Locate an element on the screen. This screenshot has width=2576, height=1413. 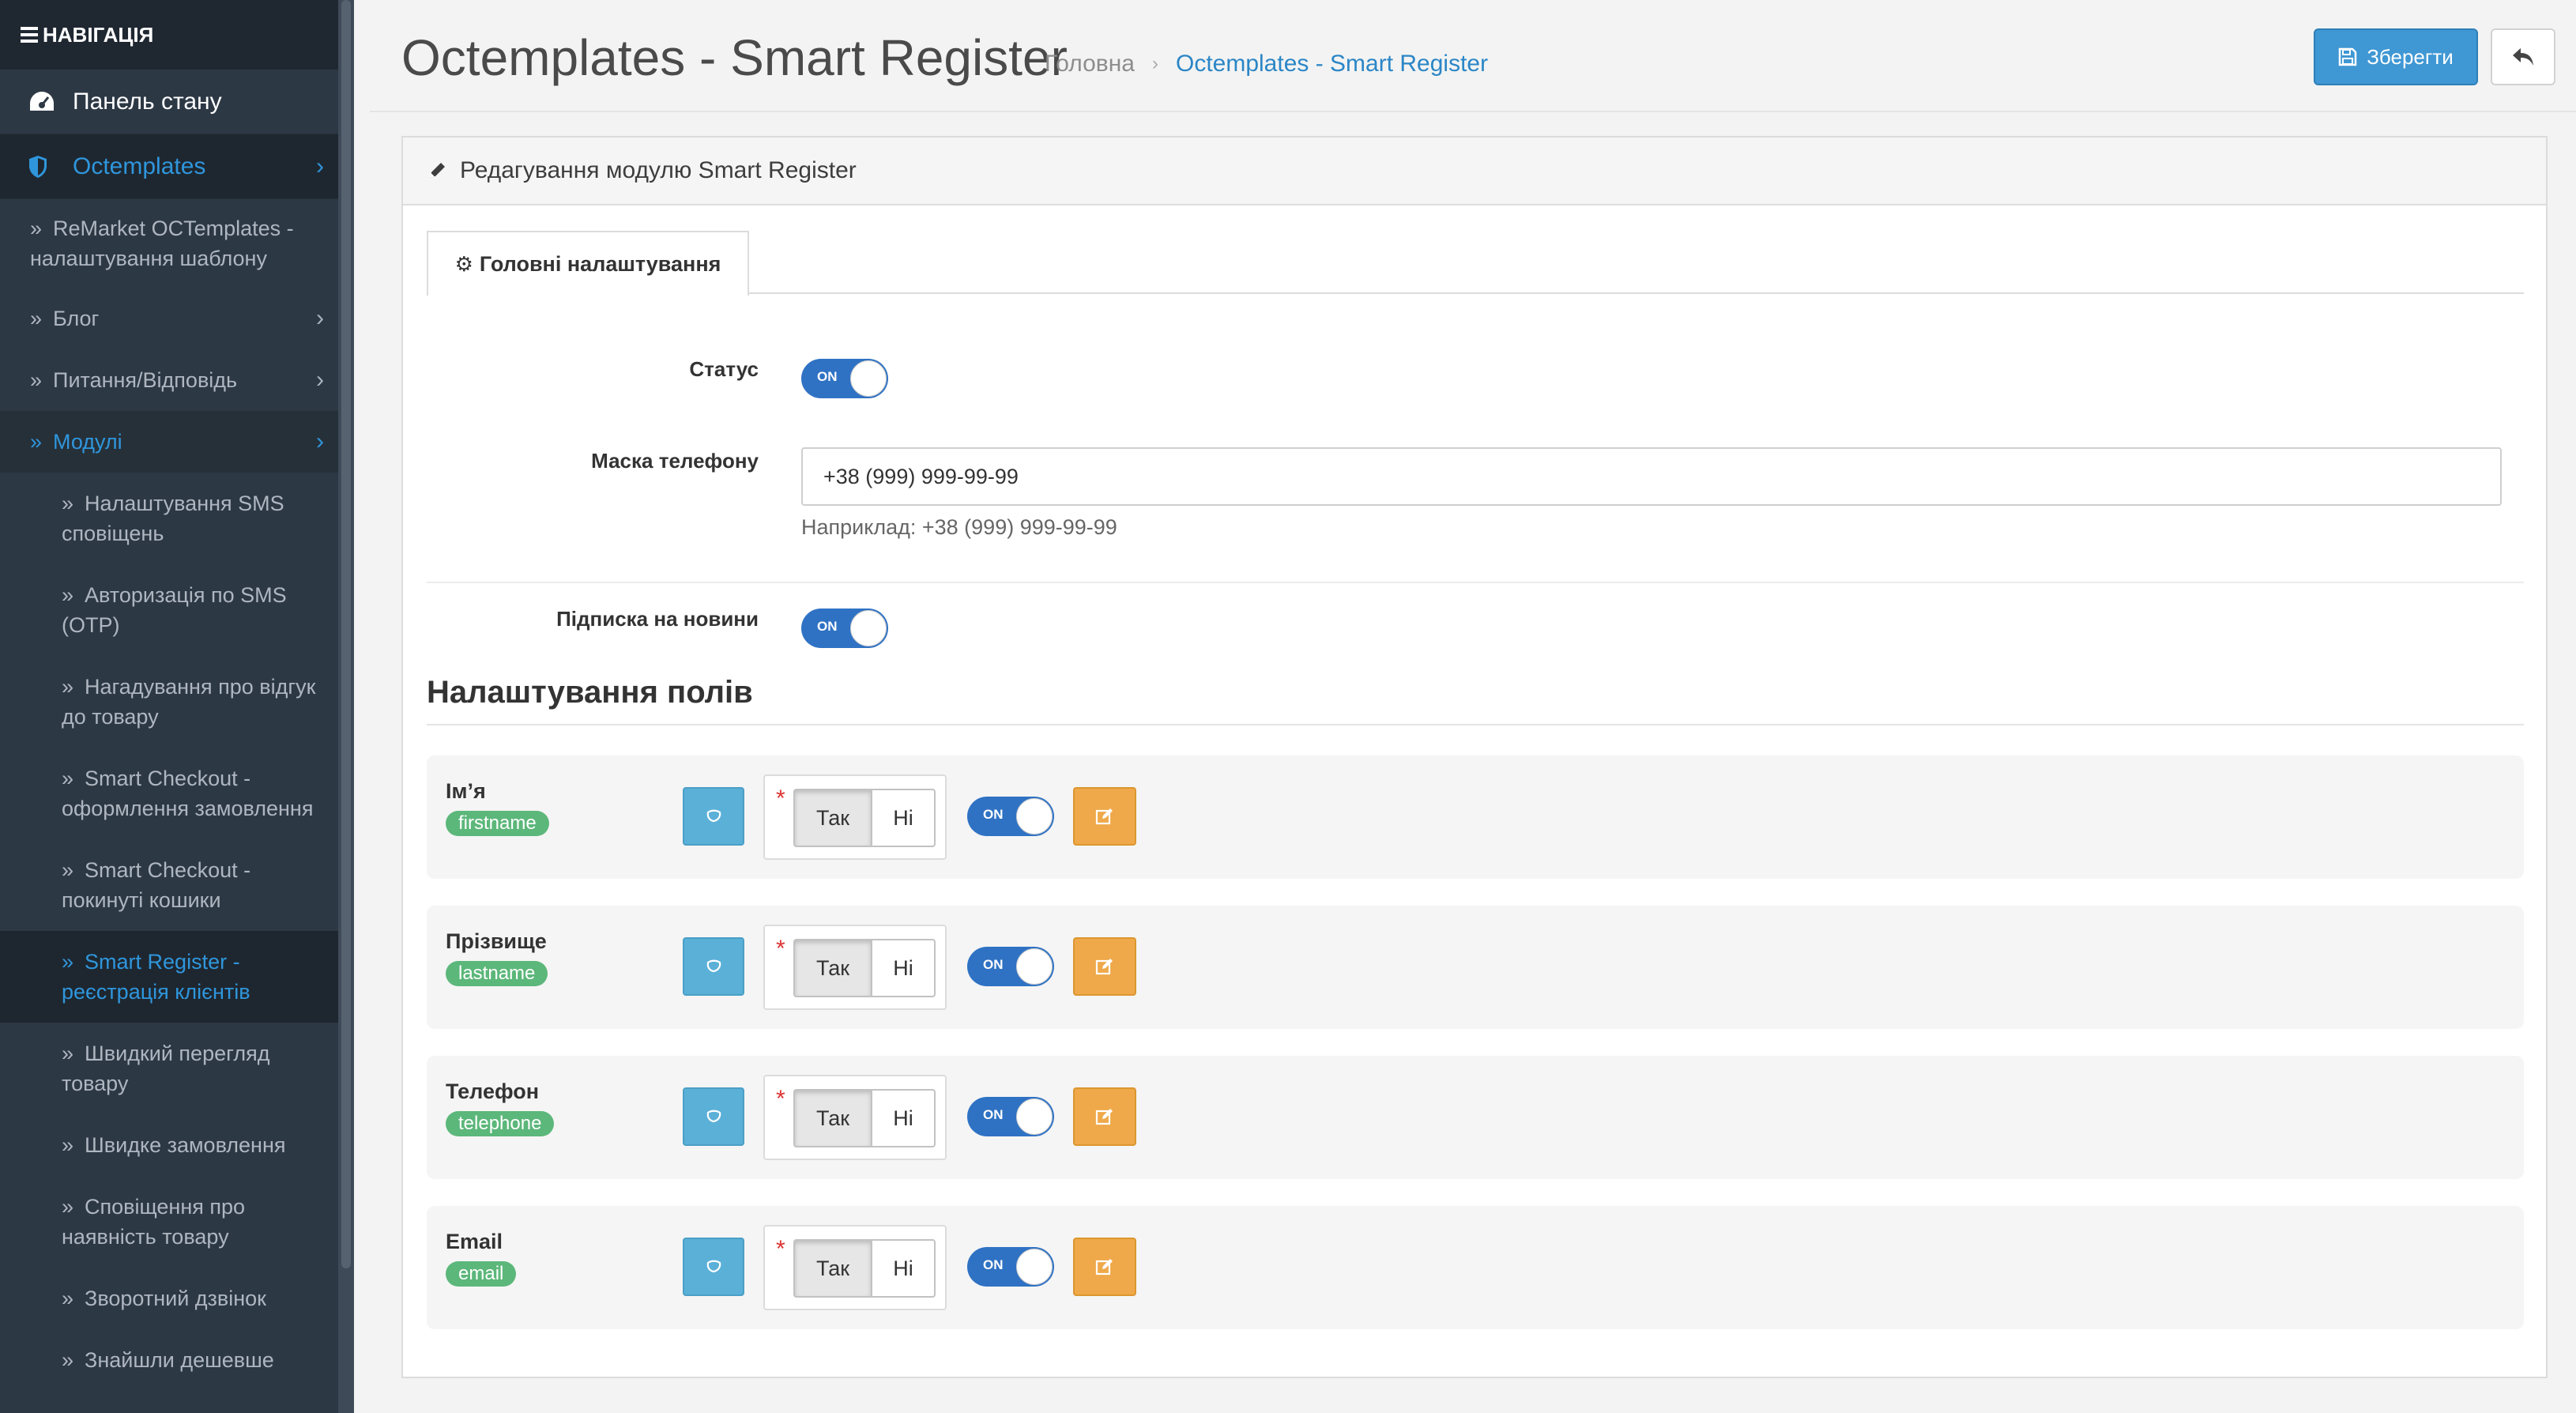
sidebar-item-modules: » Модулі › is located at coordinates (177, 442).